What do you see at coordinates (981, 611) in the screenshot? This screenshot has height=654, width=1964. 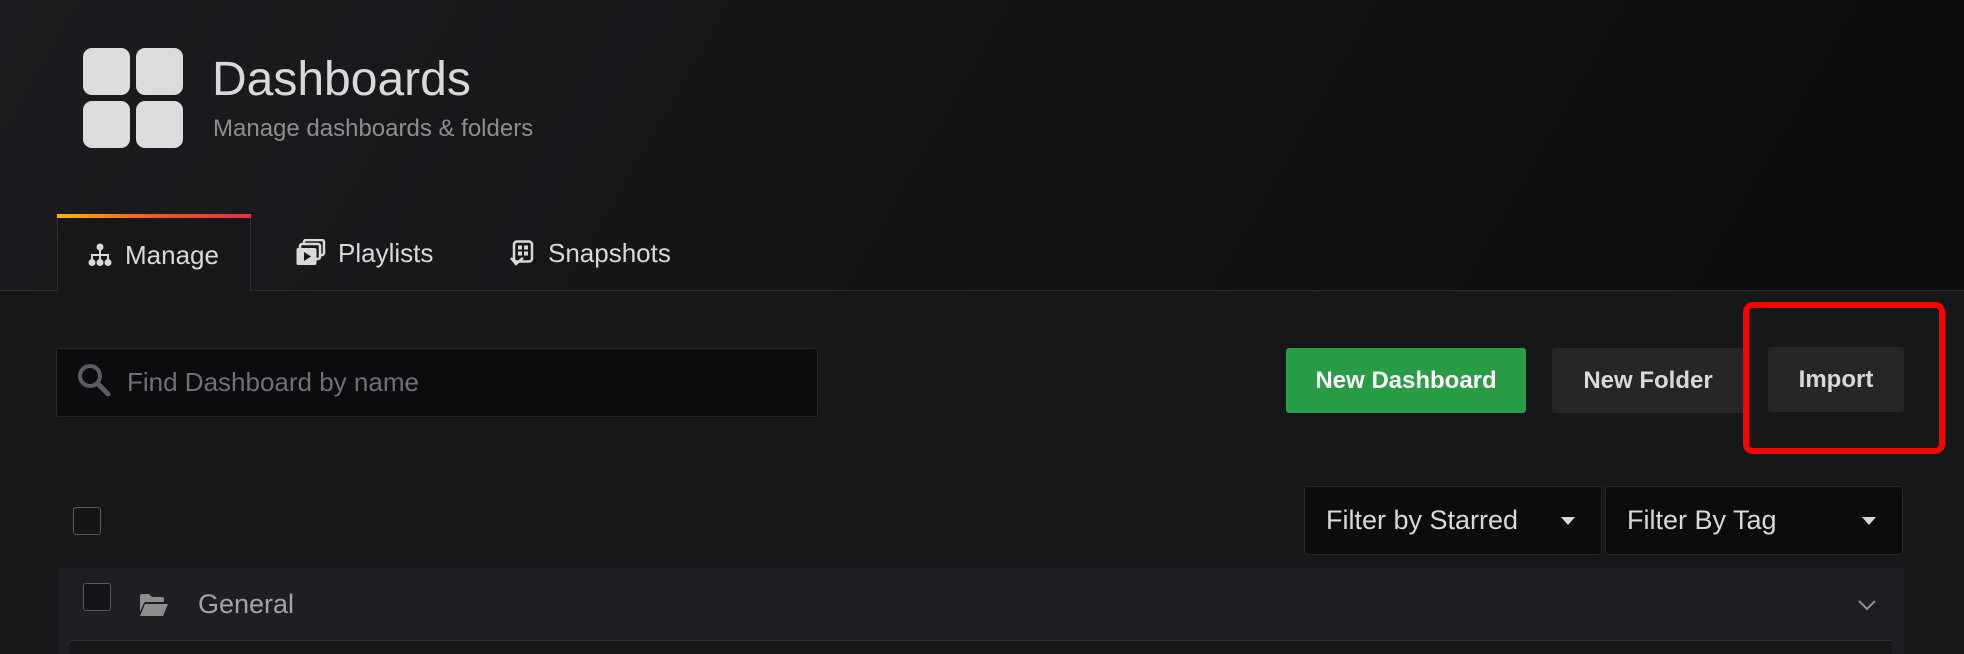 I see `folder-row-general: General` at bounding box center [981, 611].